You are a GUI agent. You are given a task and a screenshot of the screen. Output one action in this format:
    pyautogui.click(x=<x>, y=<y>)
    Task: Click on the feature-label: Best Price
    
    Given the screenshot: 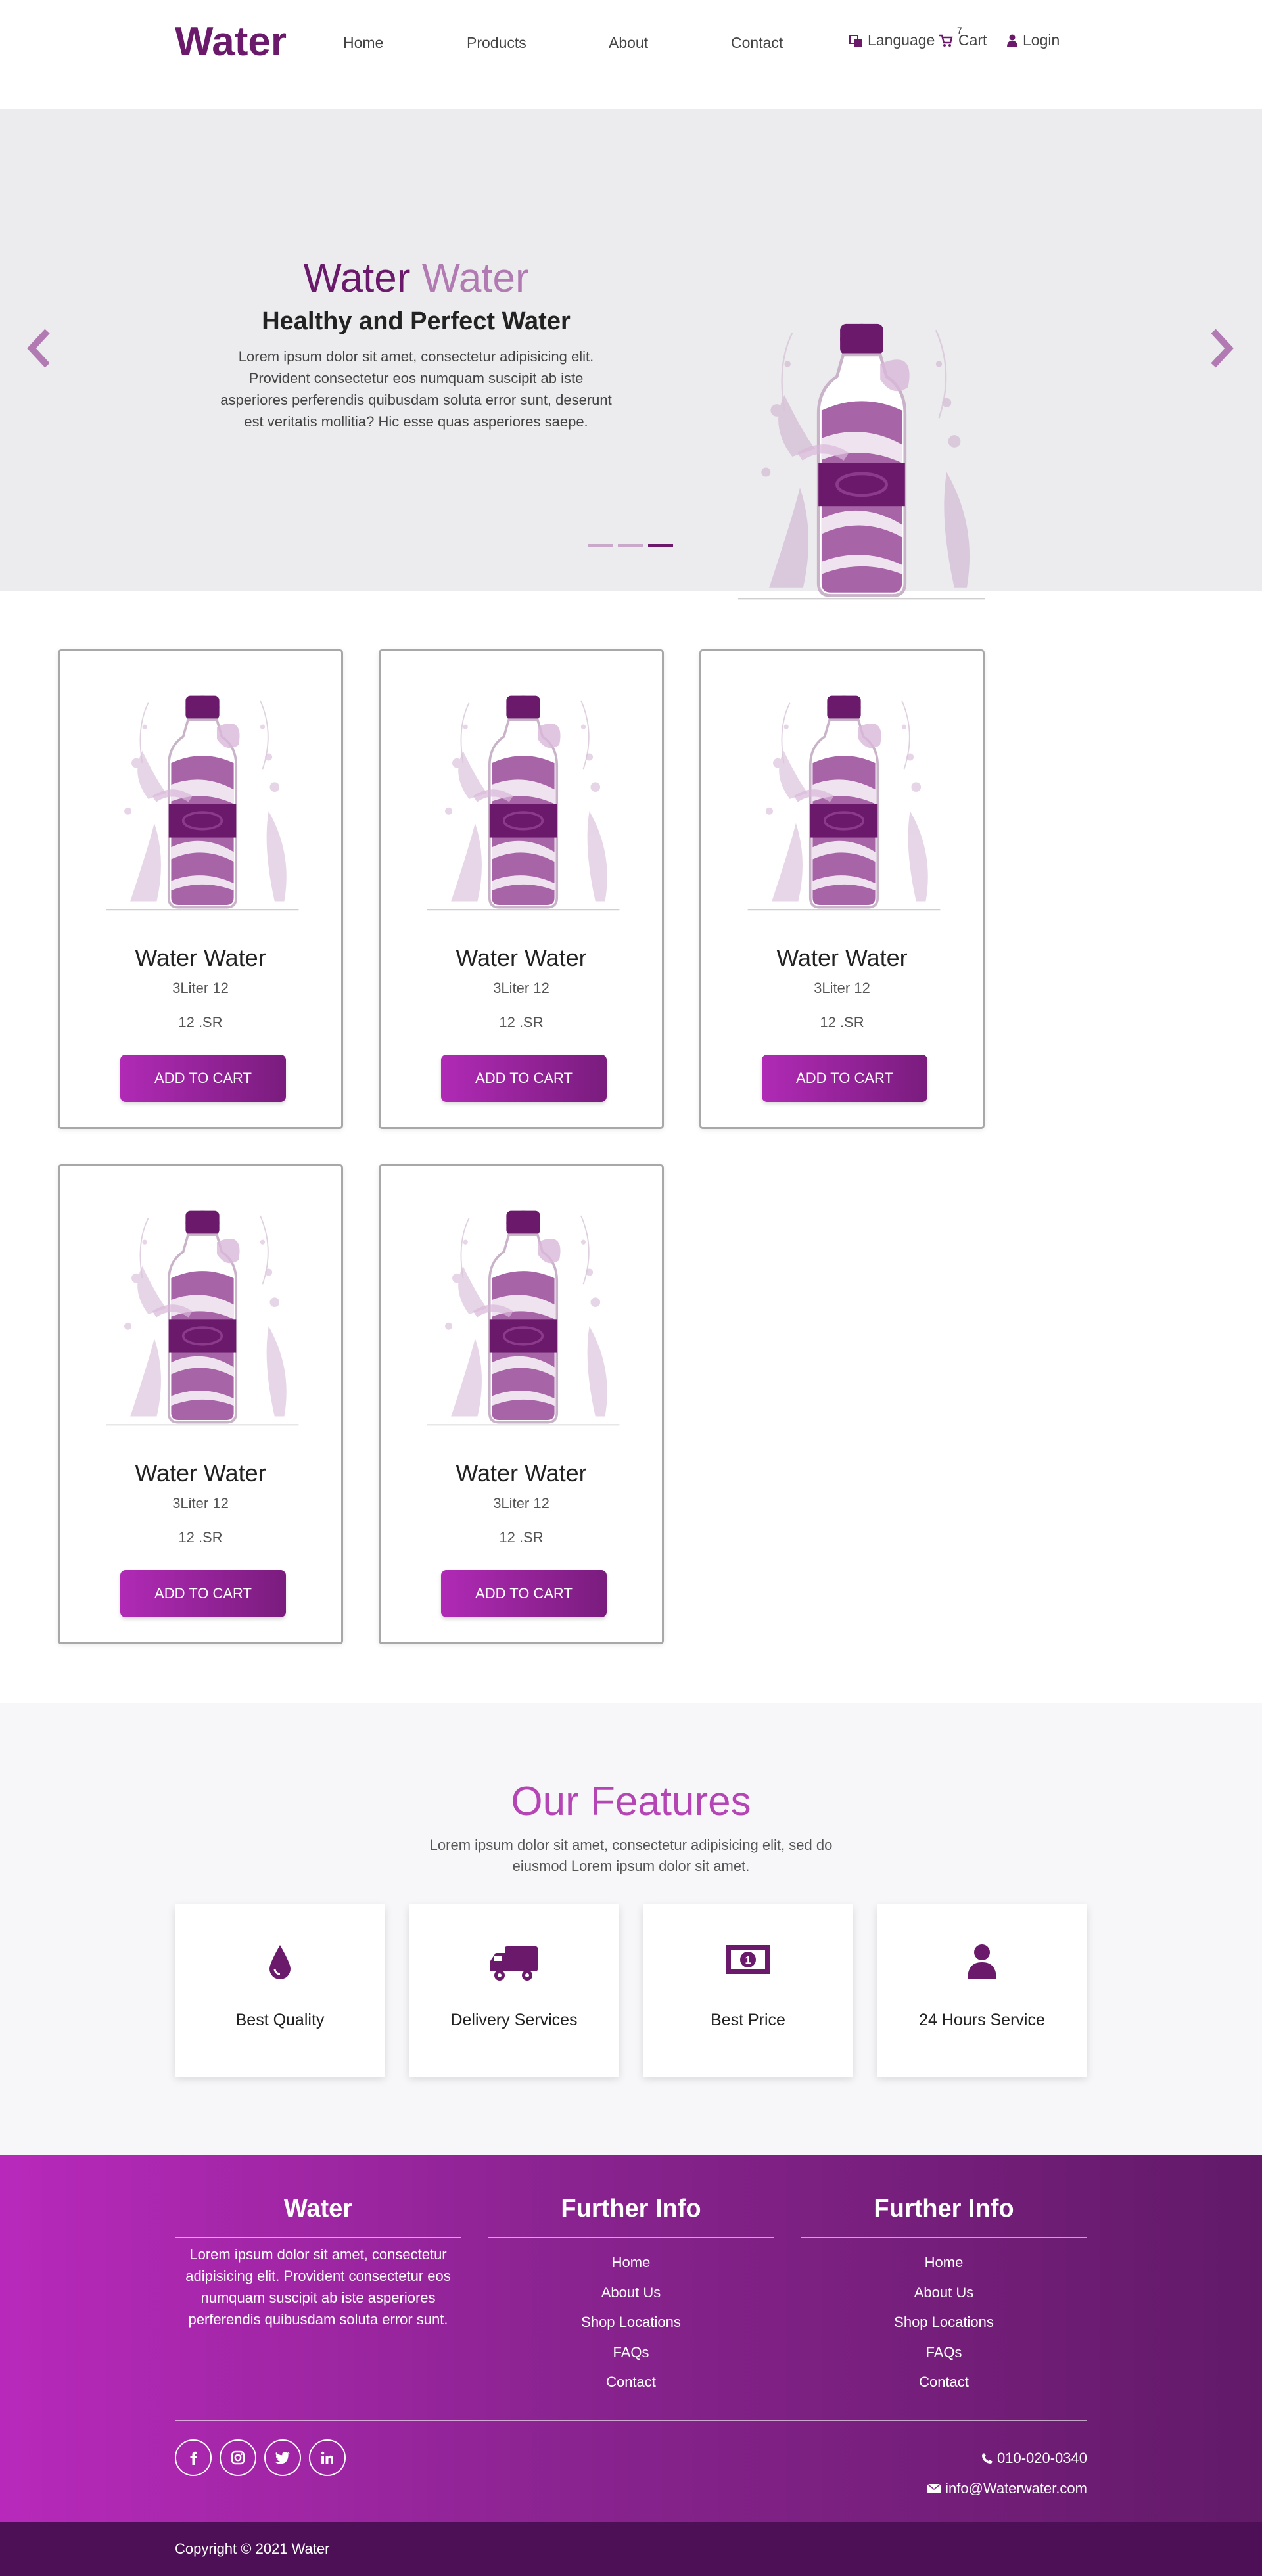 What is the action you would take?
    pyautogui.click(x=748, y=2020)
    